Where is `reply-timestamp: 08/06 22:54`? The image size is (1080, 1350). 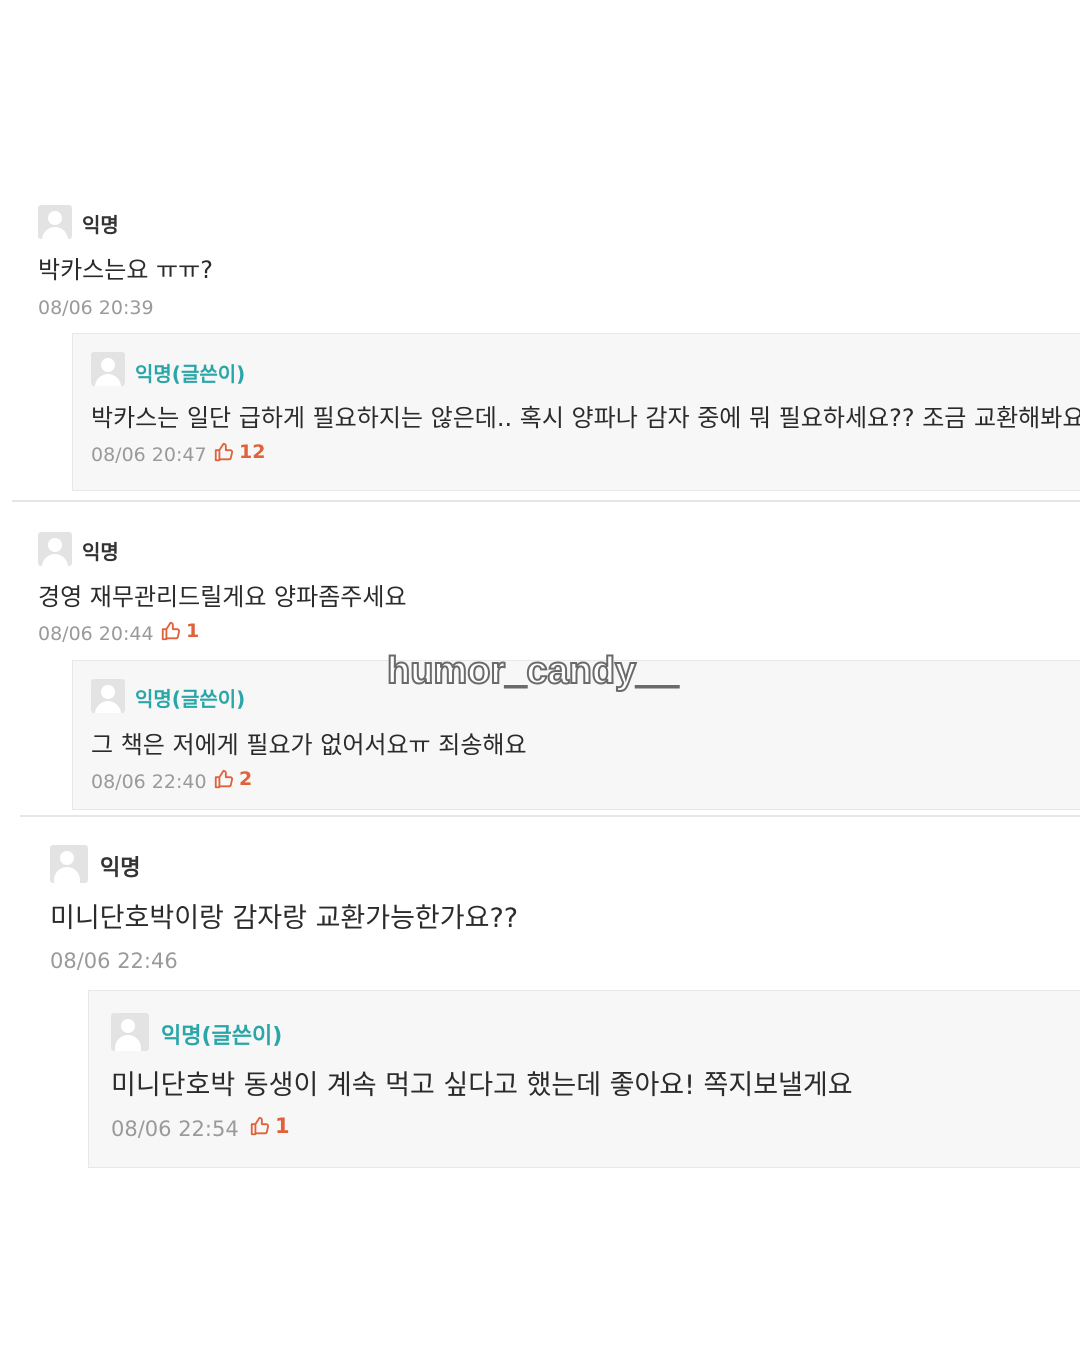
reply-timestamp: 08/06 22:54 is located at coordinates (175, 1129).